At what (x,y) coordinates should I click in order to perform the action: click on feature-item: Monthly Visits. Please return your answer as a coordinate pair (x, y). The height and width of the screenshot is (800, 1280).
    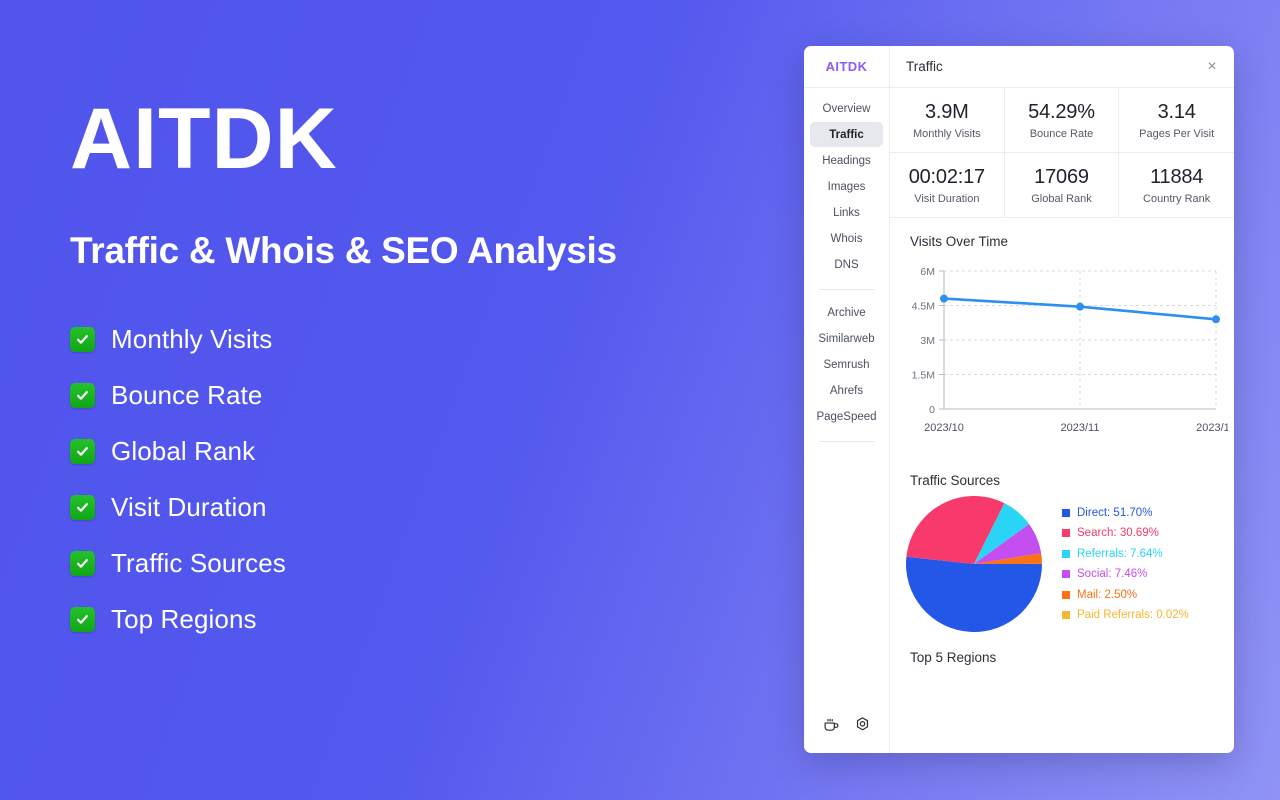
    Looking at the image, I should click on (420, 339).